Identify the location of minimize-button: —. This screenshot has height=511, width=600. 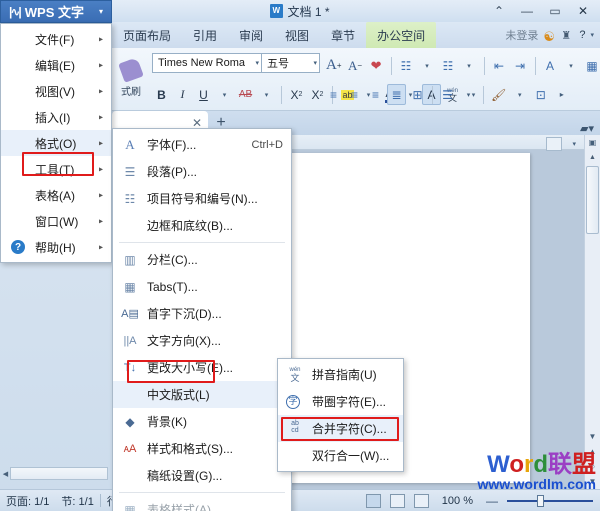
(527, 11).